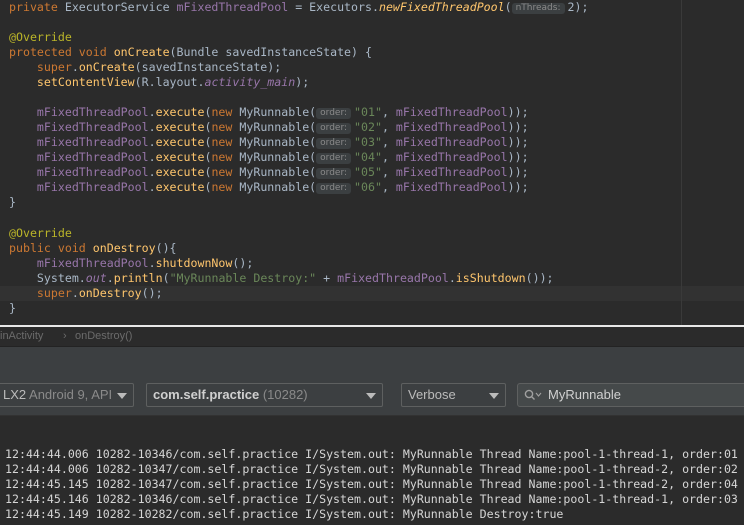 The width and height of the screenshot is (744, 525). I want to click on code-line: super.onDestroy();, so click(86, 293).